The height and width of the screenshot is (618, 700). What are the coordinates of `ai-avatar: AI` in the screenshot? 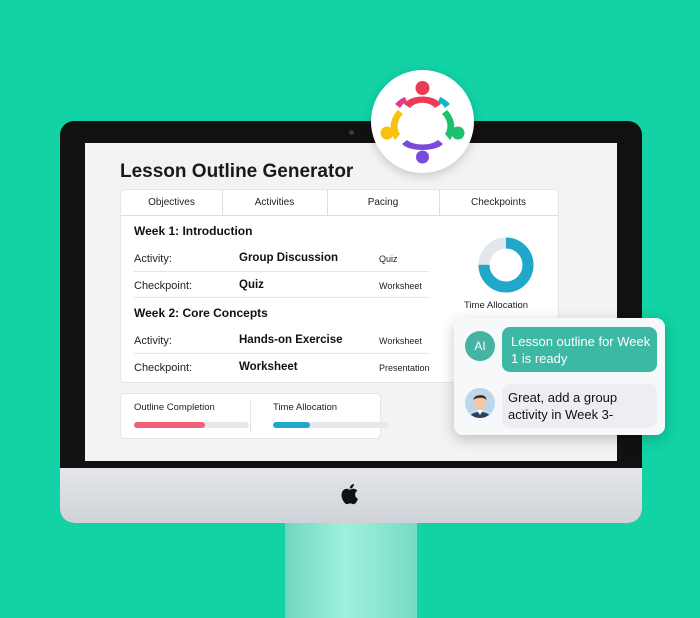 It's located at (480, 346).